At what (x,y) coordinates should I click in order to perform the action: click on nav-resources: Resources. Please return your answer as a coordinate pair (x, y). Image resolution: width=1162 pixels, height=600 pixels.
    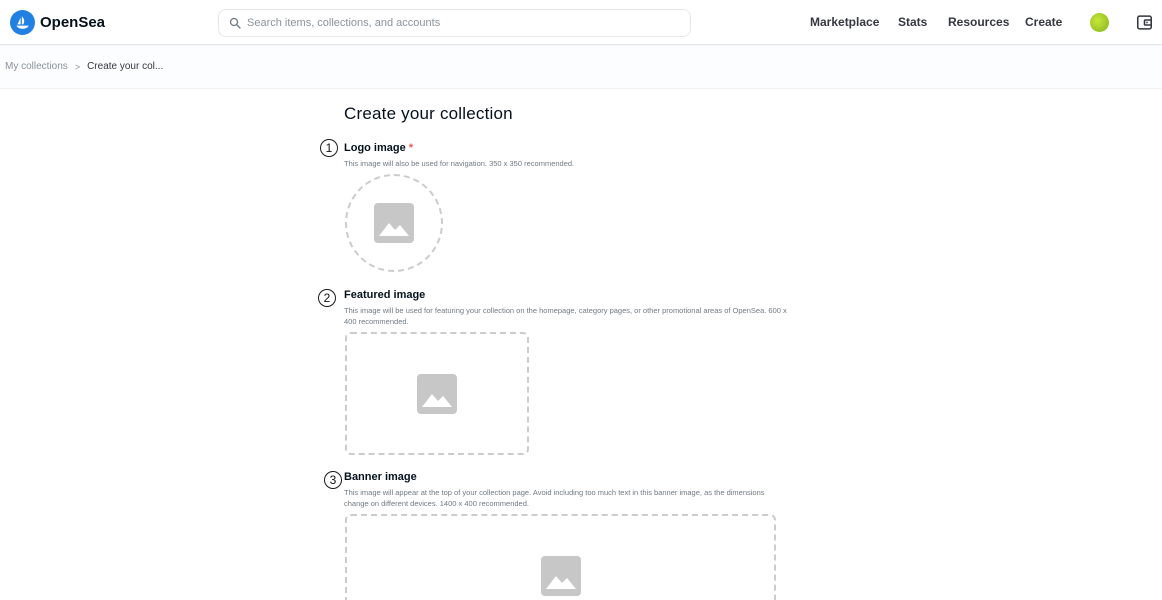
    Looking at the image, I should click on (978, 22).